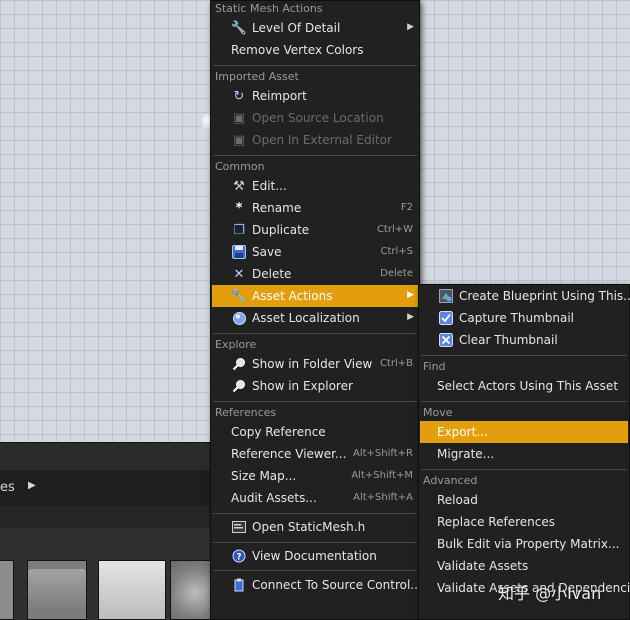  Describe the element at coordinates (292, 296) in the screenshot. I see `menu-item-label: Asset Actions` at that location.